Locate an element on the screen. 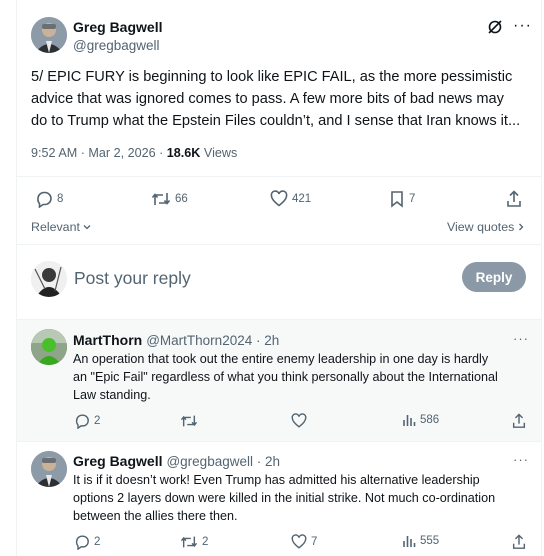 Image resolution: width=544 pixels, height=556 pixels. reply-action: 8 is located at coordinates (49, 199).